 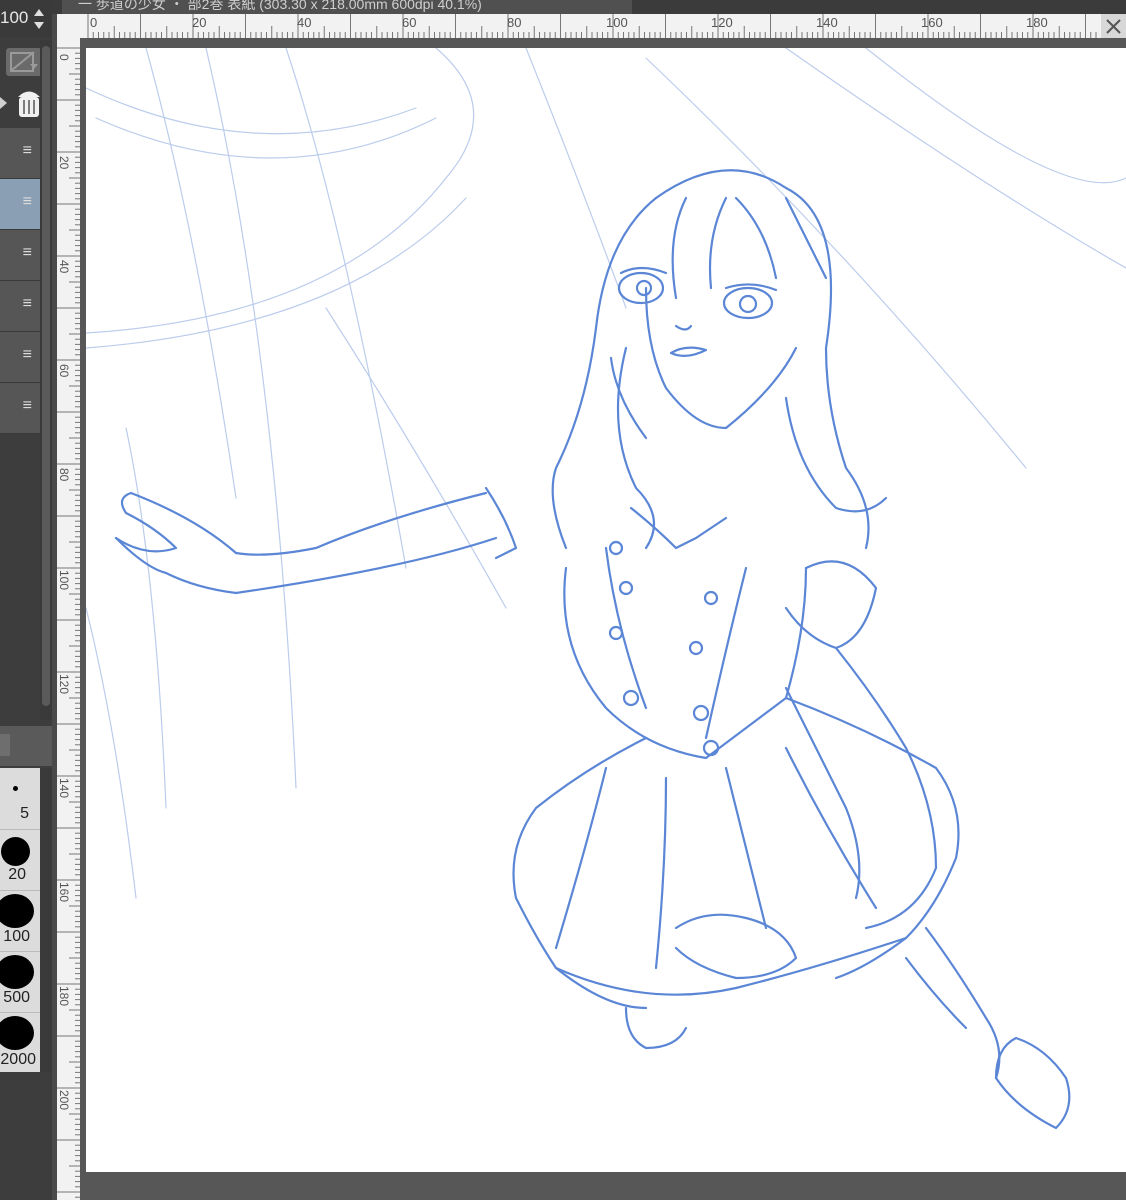 I want to click on brush-size-20: 20, so click(x=20, y=860).